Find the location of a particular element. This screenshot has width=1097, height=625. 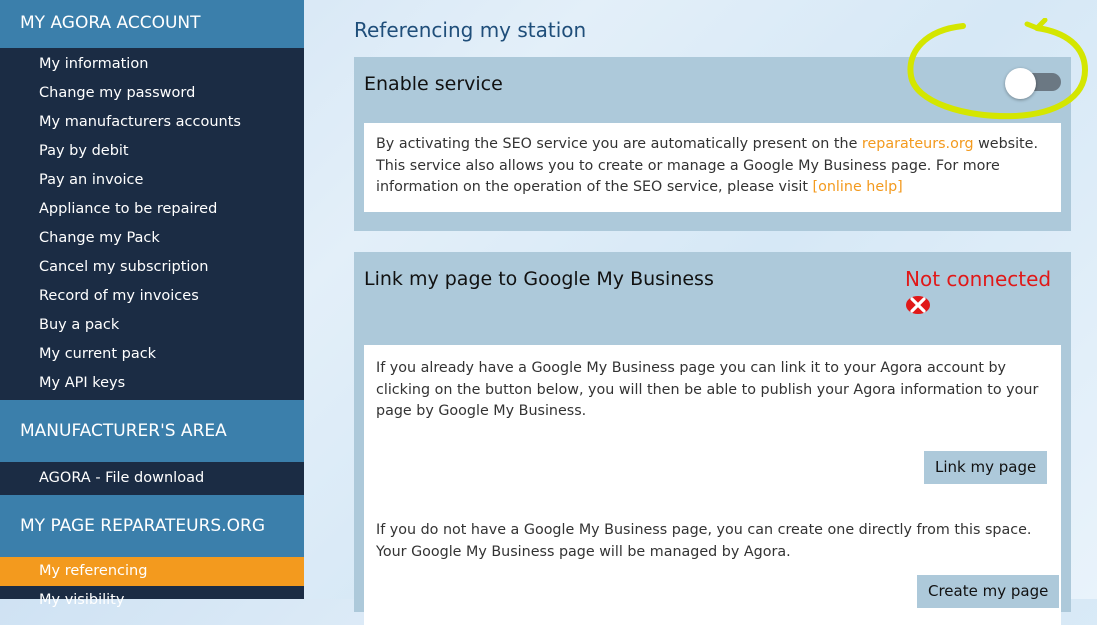

sidebar-item-current-pack: My current pack is located at coordinates (152, 354).